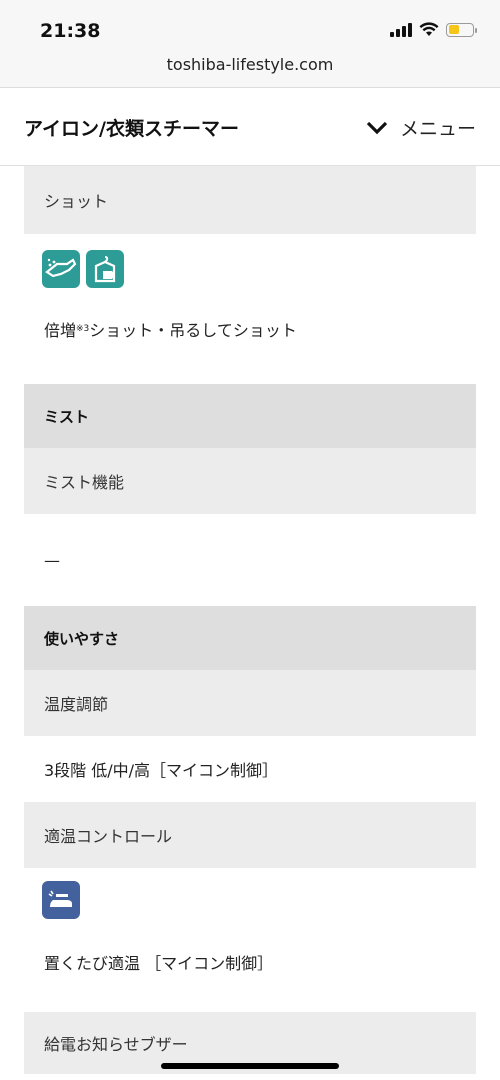 This screenshot has width=500, height=1080. Describe the element at coordinates (250, 64) in the screenshot. I see `url-bar: toshiba-lifestyle.com` at that location.